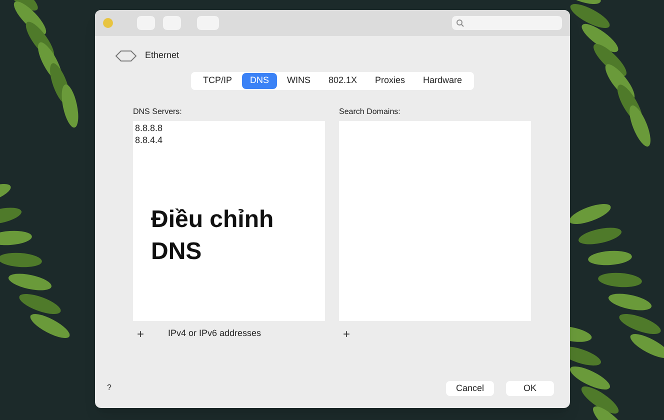  What do you see at coordinates (215, 333) in the screenshot?
I see `hint-text: IPv4 or IPv6 addresses` at bounding box center [215, 333].